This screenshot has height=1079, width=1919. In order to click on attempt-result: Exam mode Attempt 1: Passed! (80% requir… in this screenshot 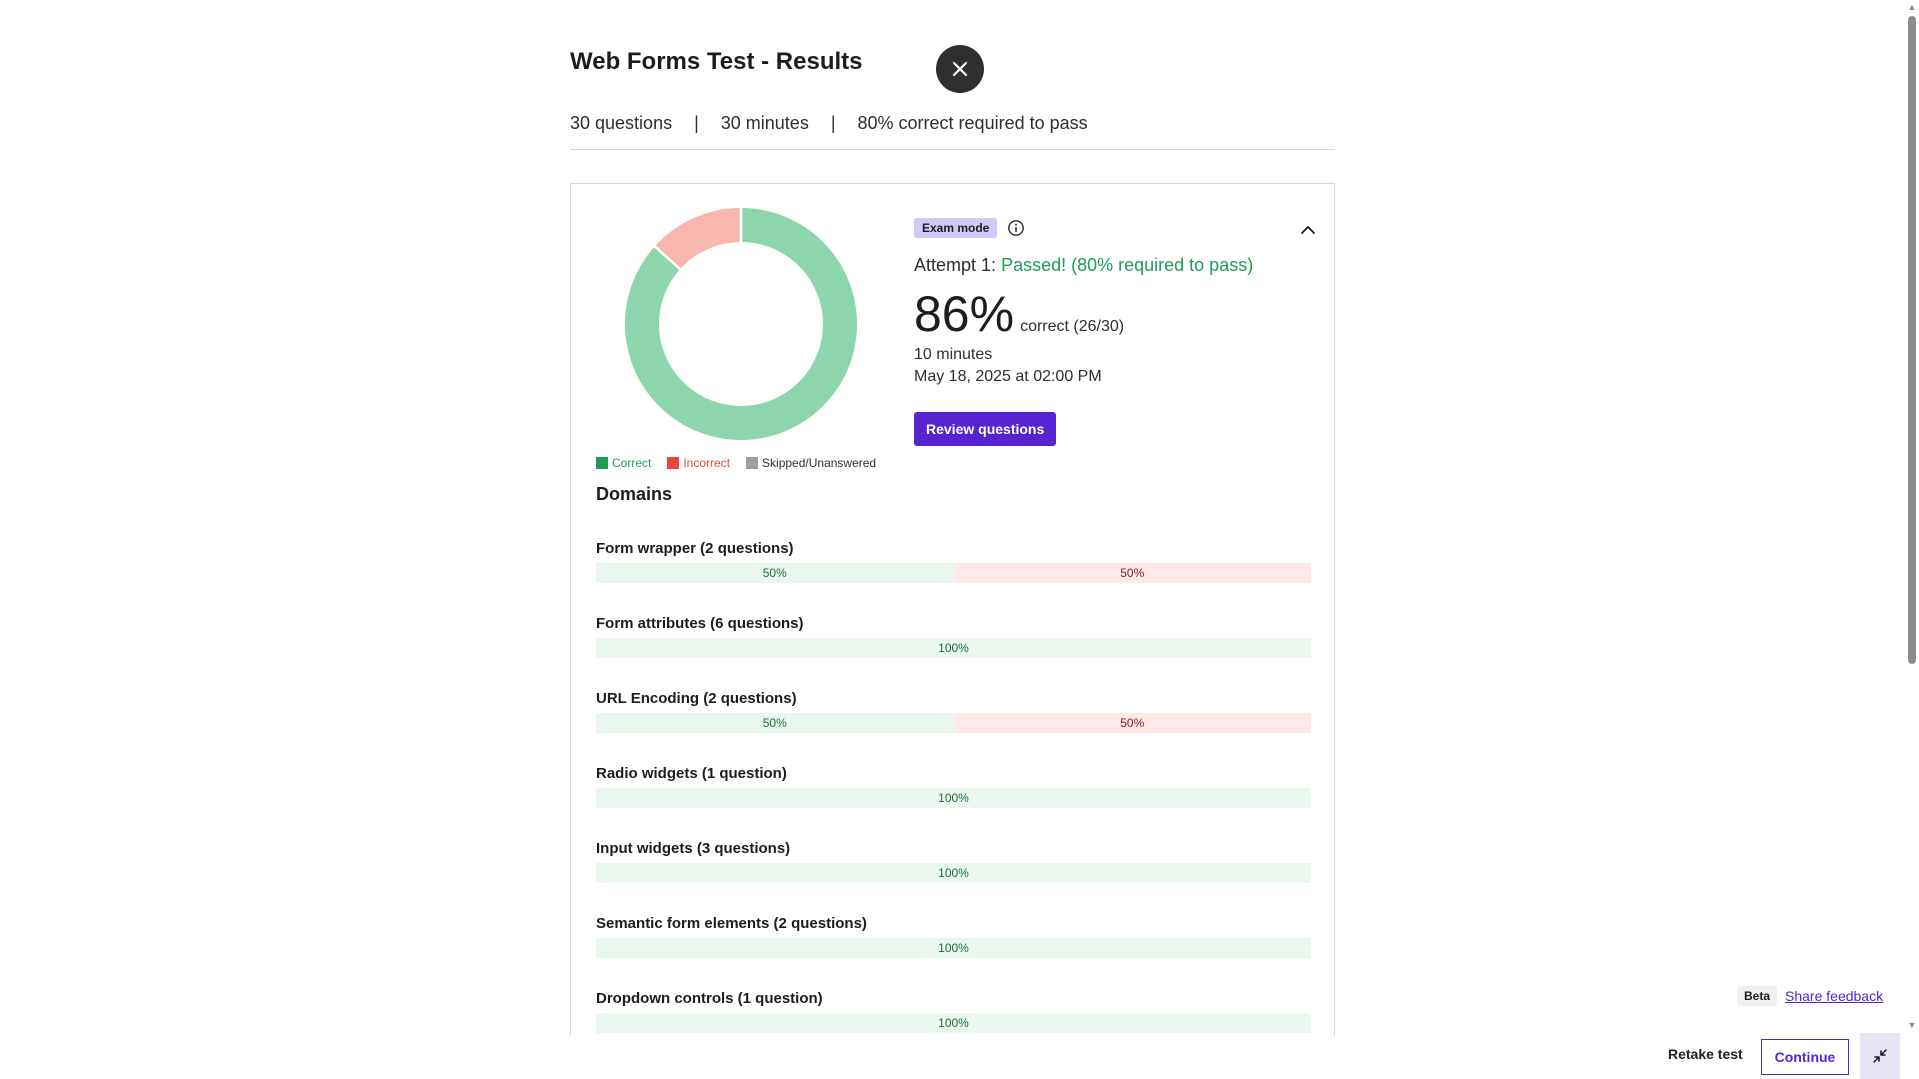, I will do `click(1114, 332)`.